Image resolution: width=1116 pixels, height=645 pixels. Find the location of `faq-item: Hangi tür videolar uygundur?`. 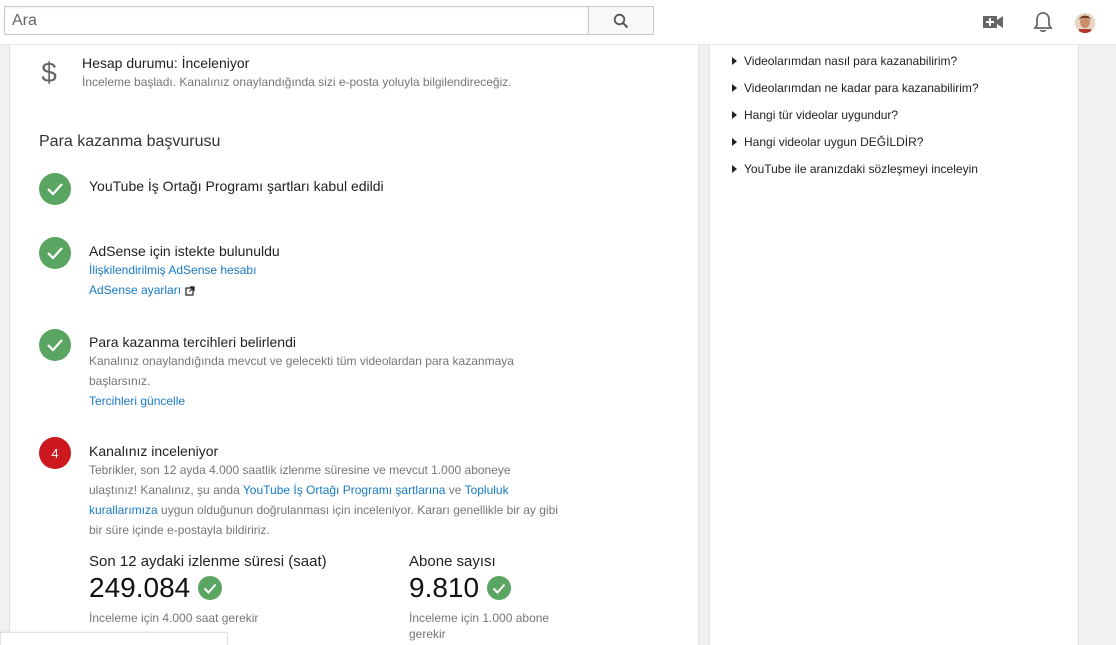

faq-item: Hangi tür videolar uygundur? is located at coordinates (855, 114).